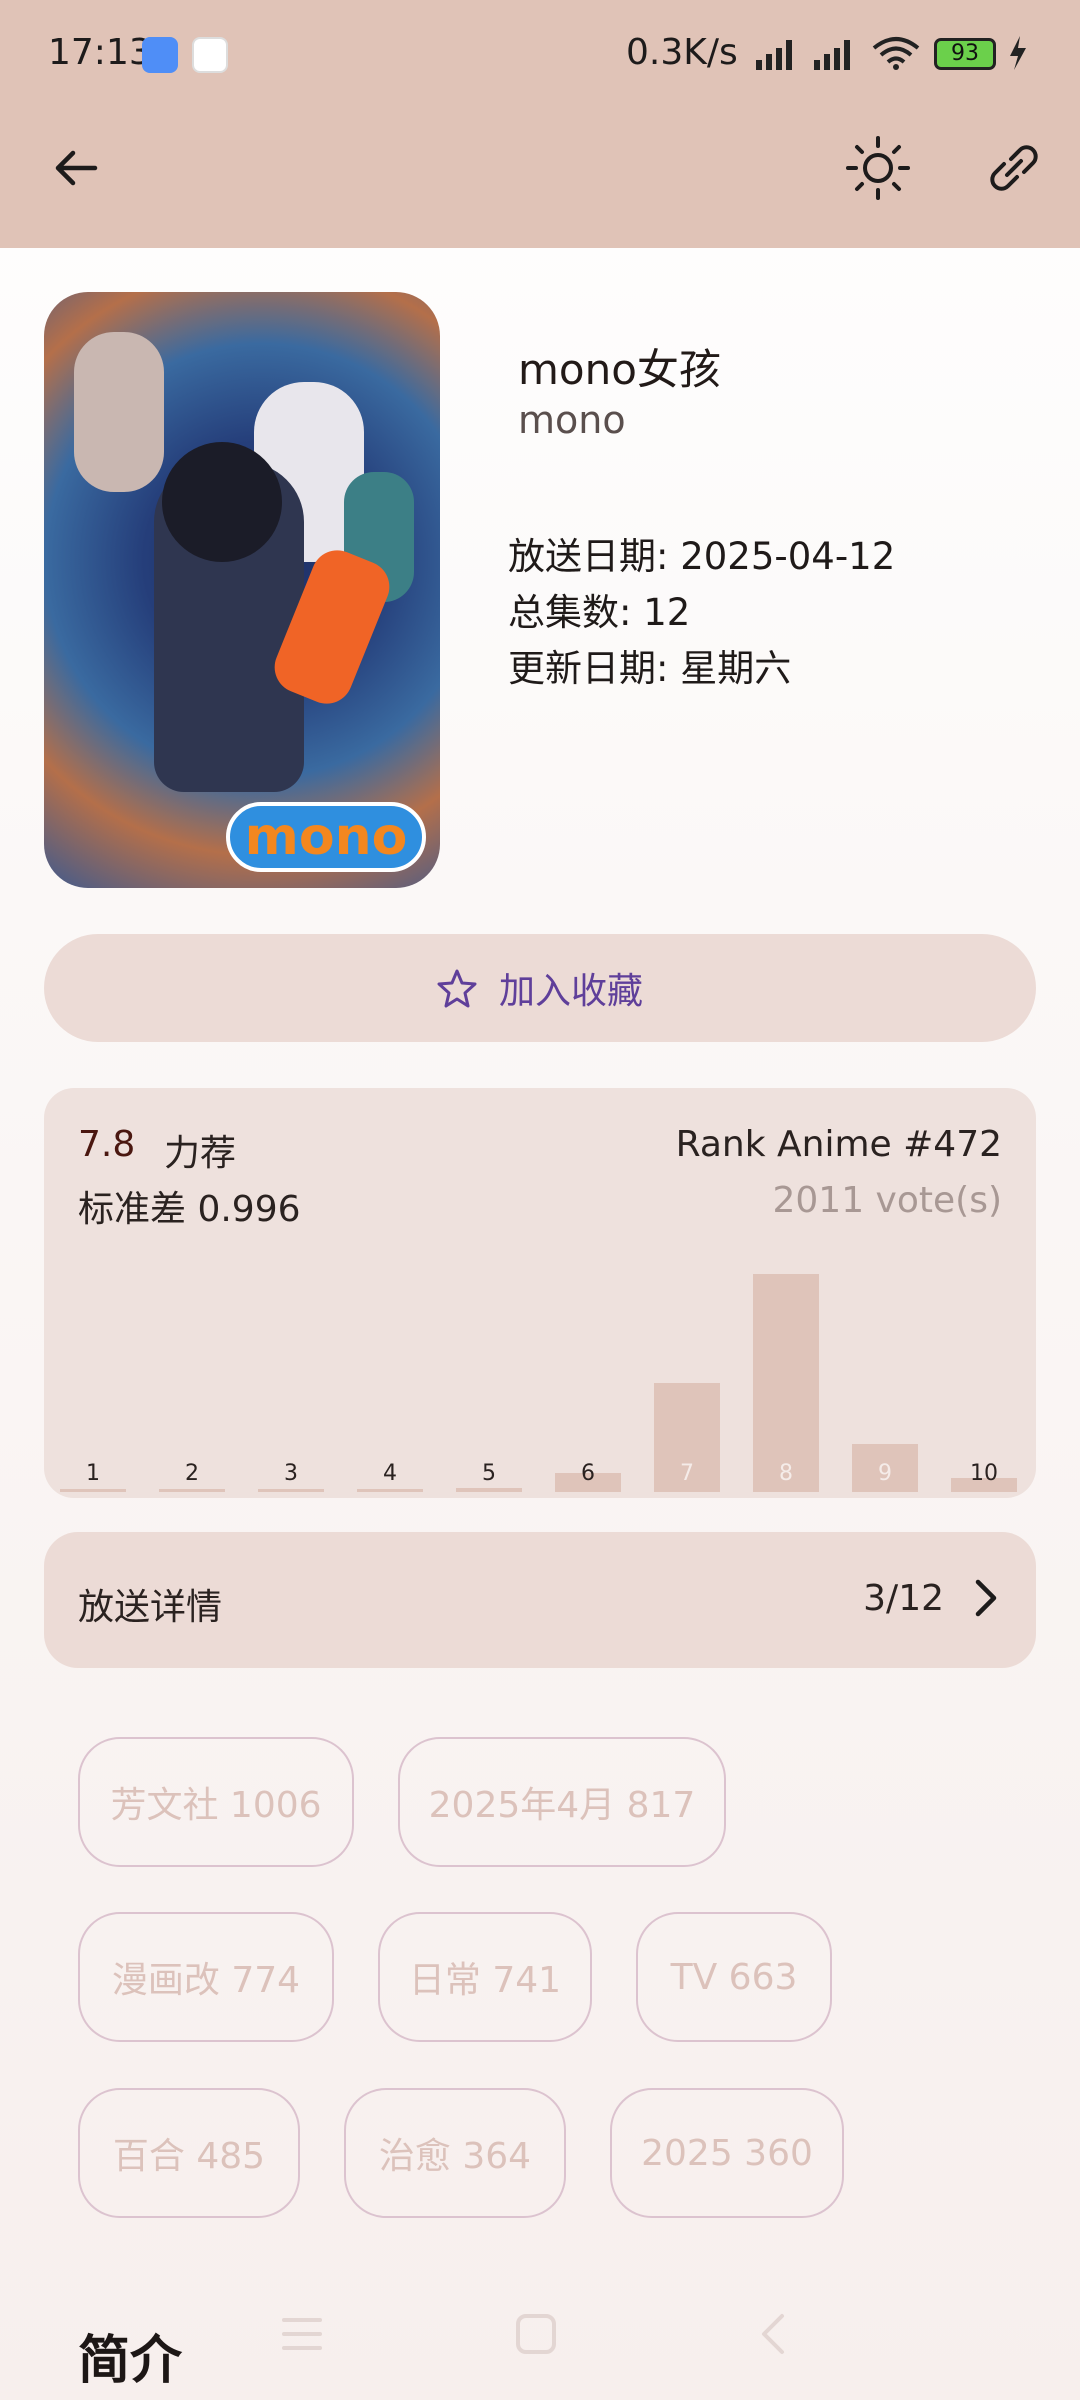 The image size is (1080, 2400). What do you see at coordinates (599, 612) in the screenshot?
I see `episode-count: 总集数: 12` at bounding box center [599, 612].